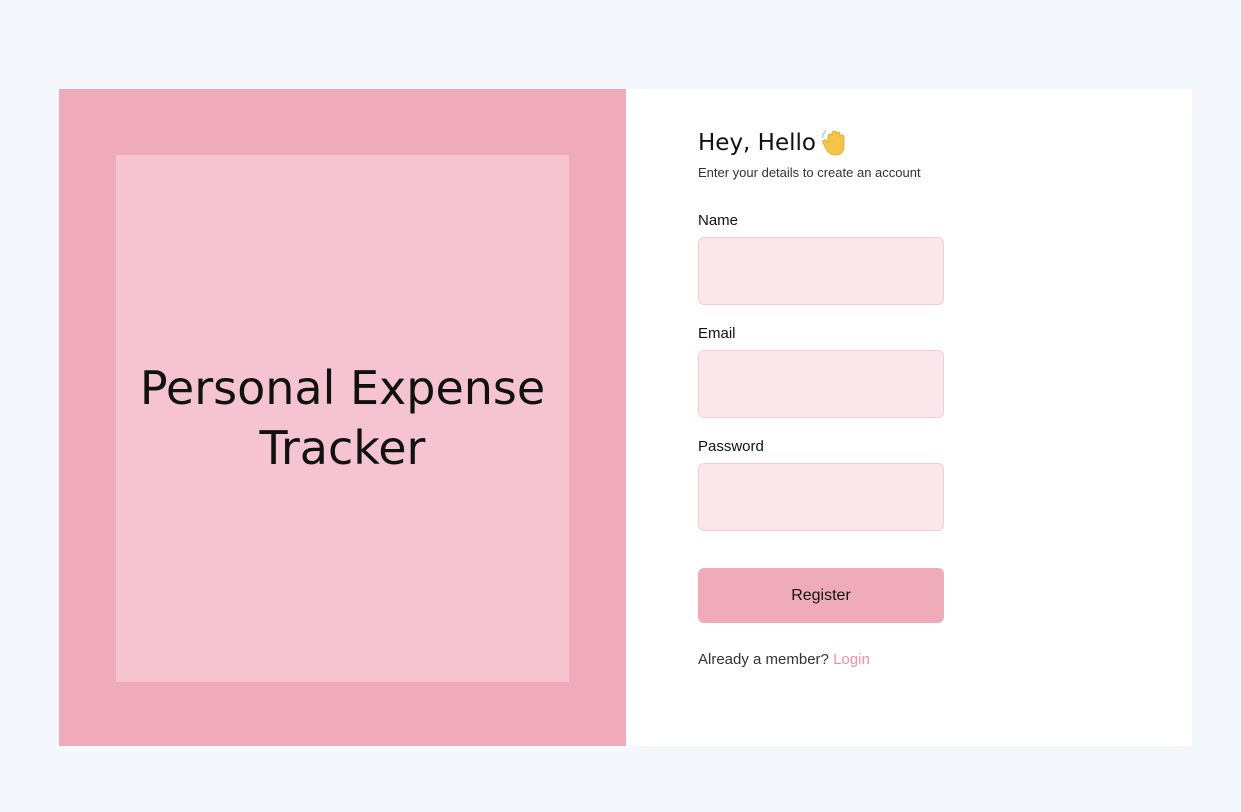 The width and height of the screenshot is (1241, 812). What do you see at coordinates (858, 143) in the screenshot?
I see `greeting-heading: Hey, Hello` at bounding box center [858, 143].